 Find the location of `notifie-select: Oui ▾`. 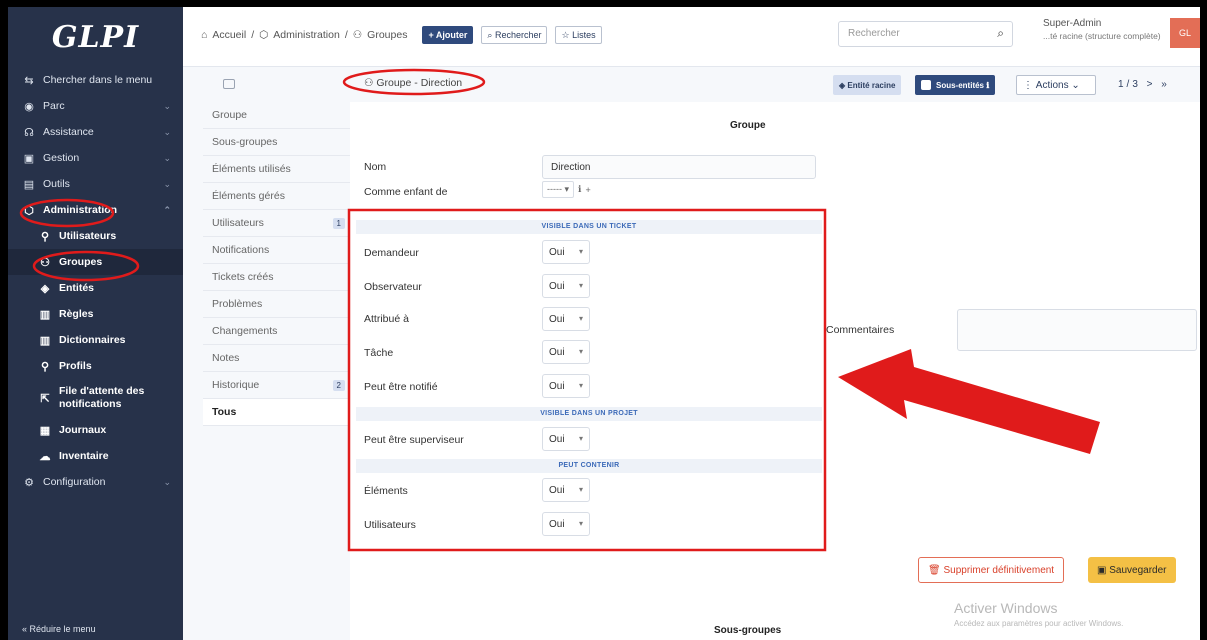

notifie-select: Oui ▾ is located at coordinates (566, 386).